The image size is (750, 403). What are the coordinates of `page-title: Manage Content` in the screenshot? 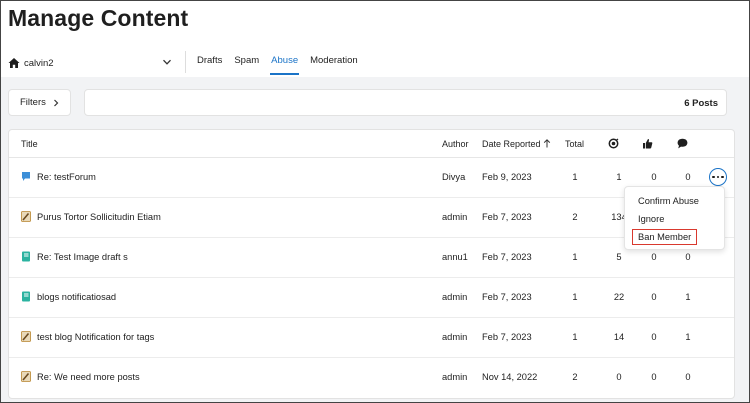 It's located at (98, 18).